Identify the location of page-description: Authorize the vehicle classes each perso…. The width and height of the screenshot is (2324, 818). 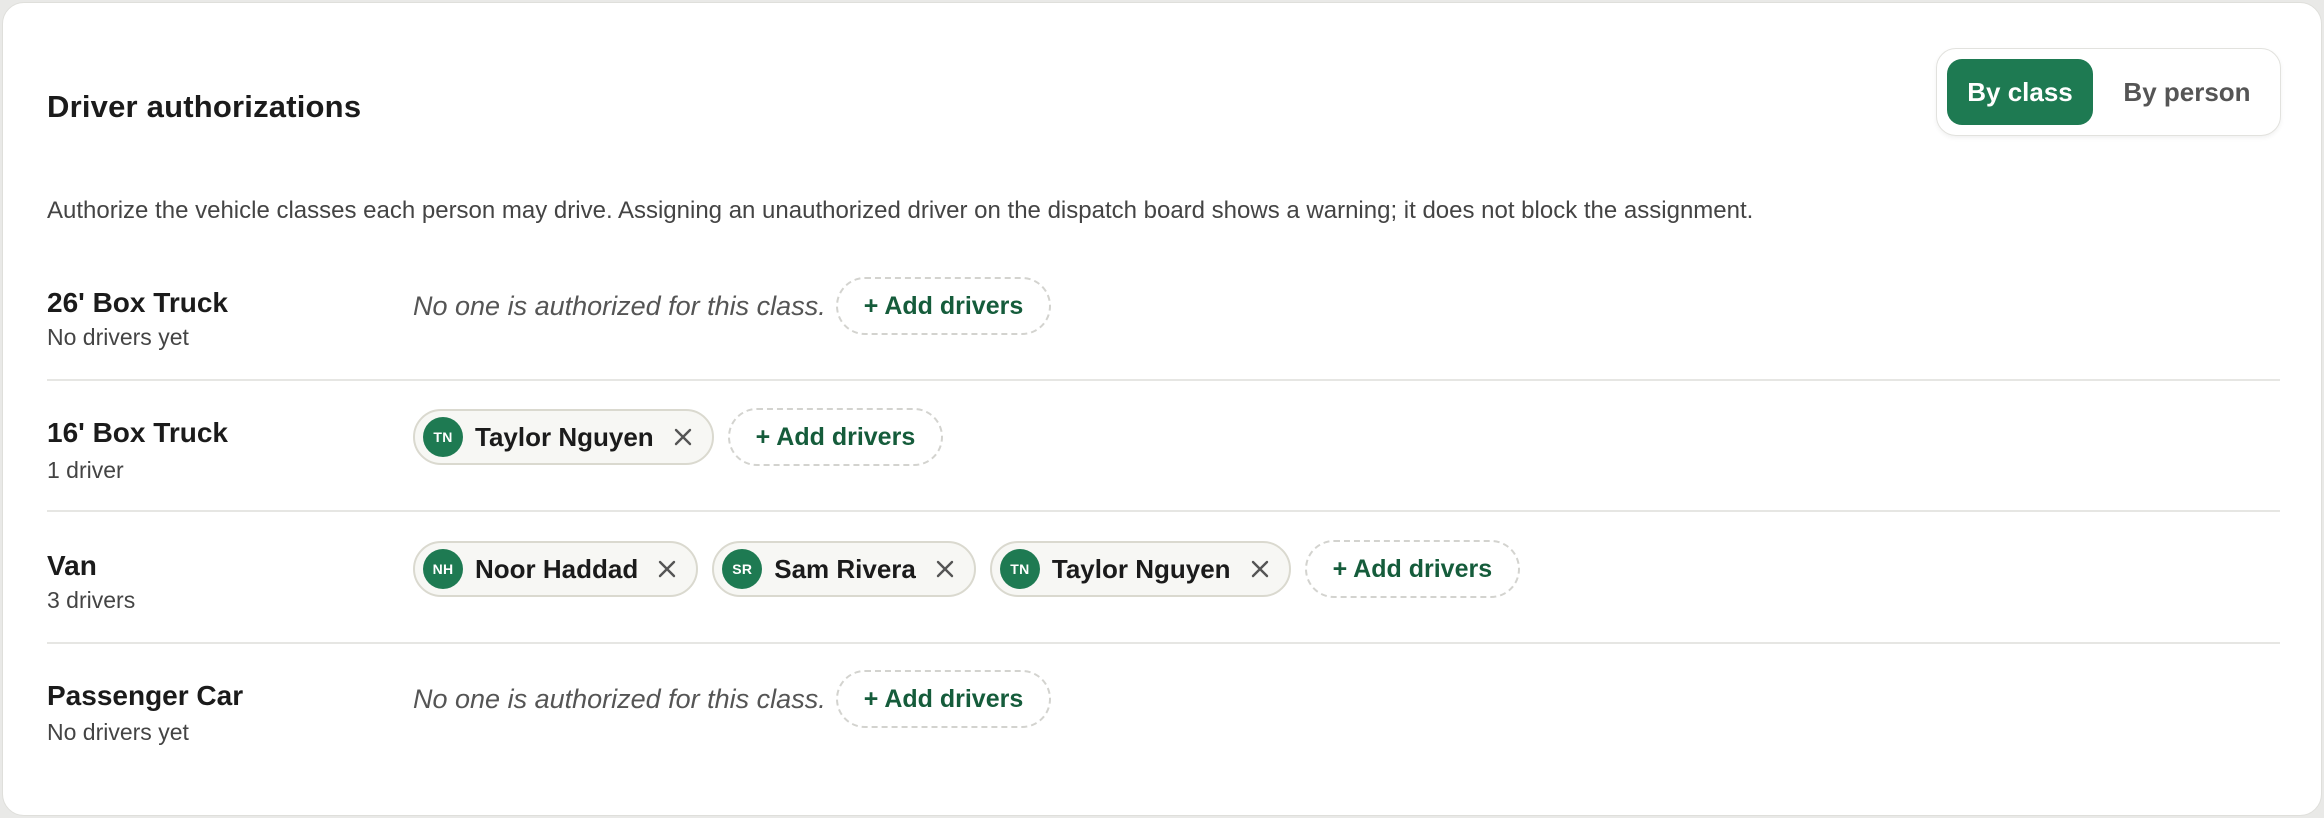
(900, 210).